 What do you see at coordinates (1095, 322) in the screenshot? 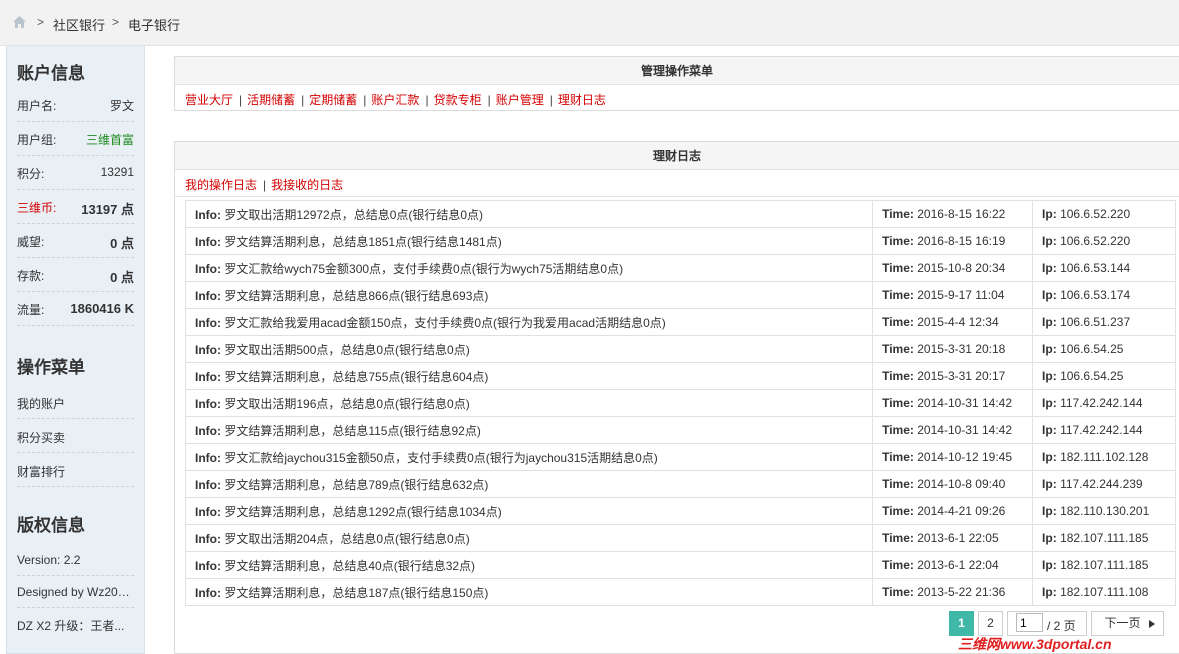
I see `log-field-value: 106.6.51.237` at bounding box center [1095, 322].